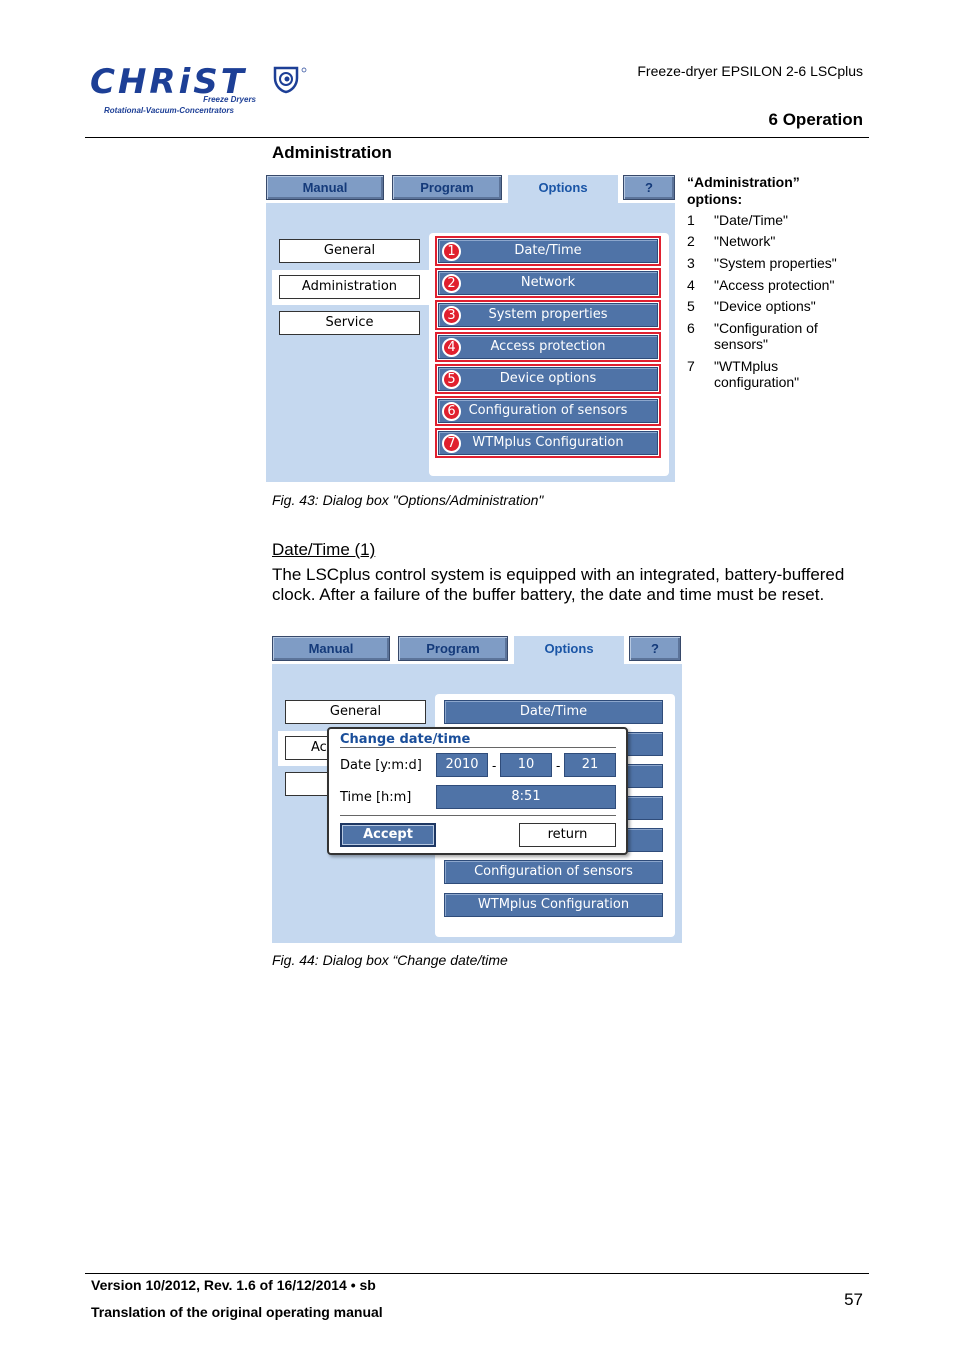 This screenshot has width=954, height=1350. What do you see at coordinates (553, 905) in the screenshot?
I see `option-wtmplus-configuration-button: WTMplus Configuration` at bounding box center [553, 905].